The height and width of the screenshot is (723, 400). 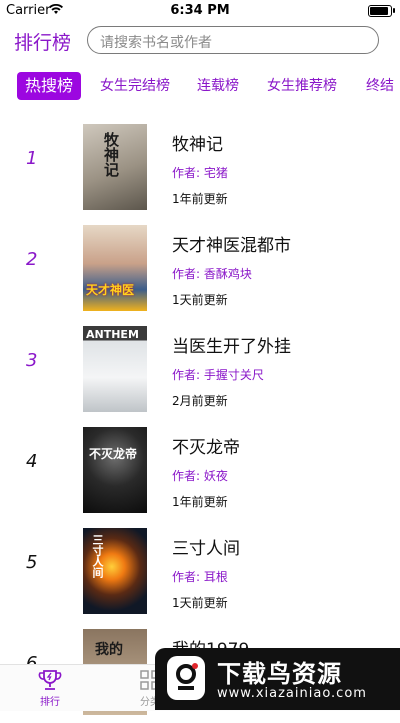 What do you see at coordinates (212, 274) in the screenshot?
I see `book-author: 作者: 香酥鸡块` at bounding box center [212, 274].